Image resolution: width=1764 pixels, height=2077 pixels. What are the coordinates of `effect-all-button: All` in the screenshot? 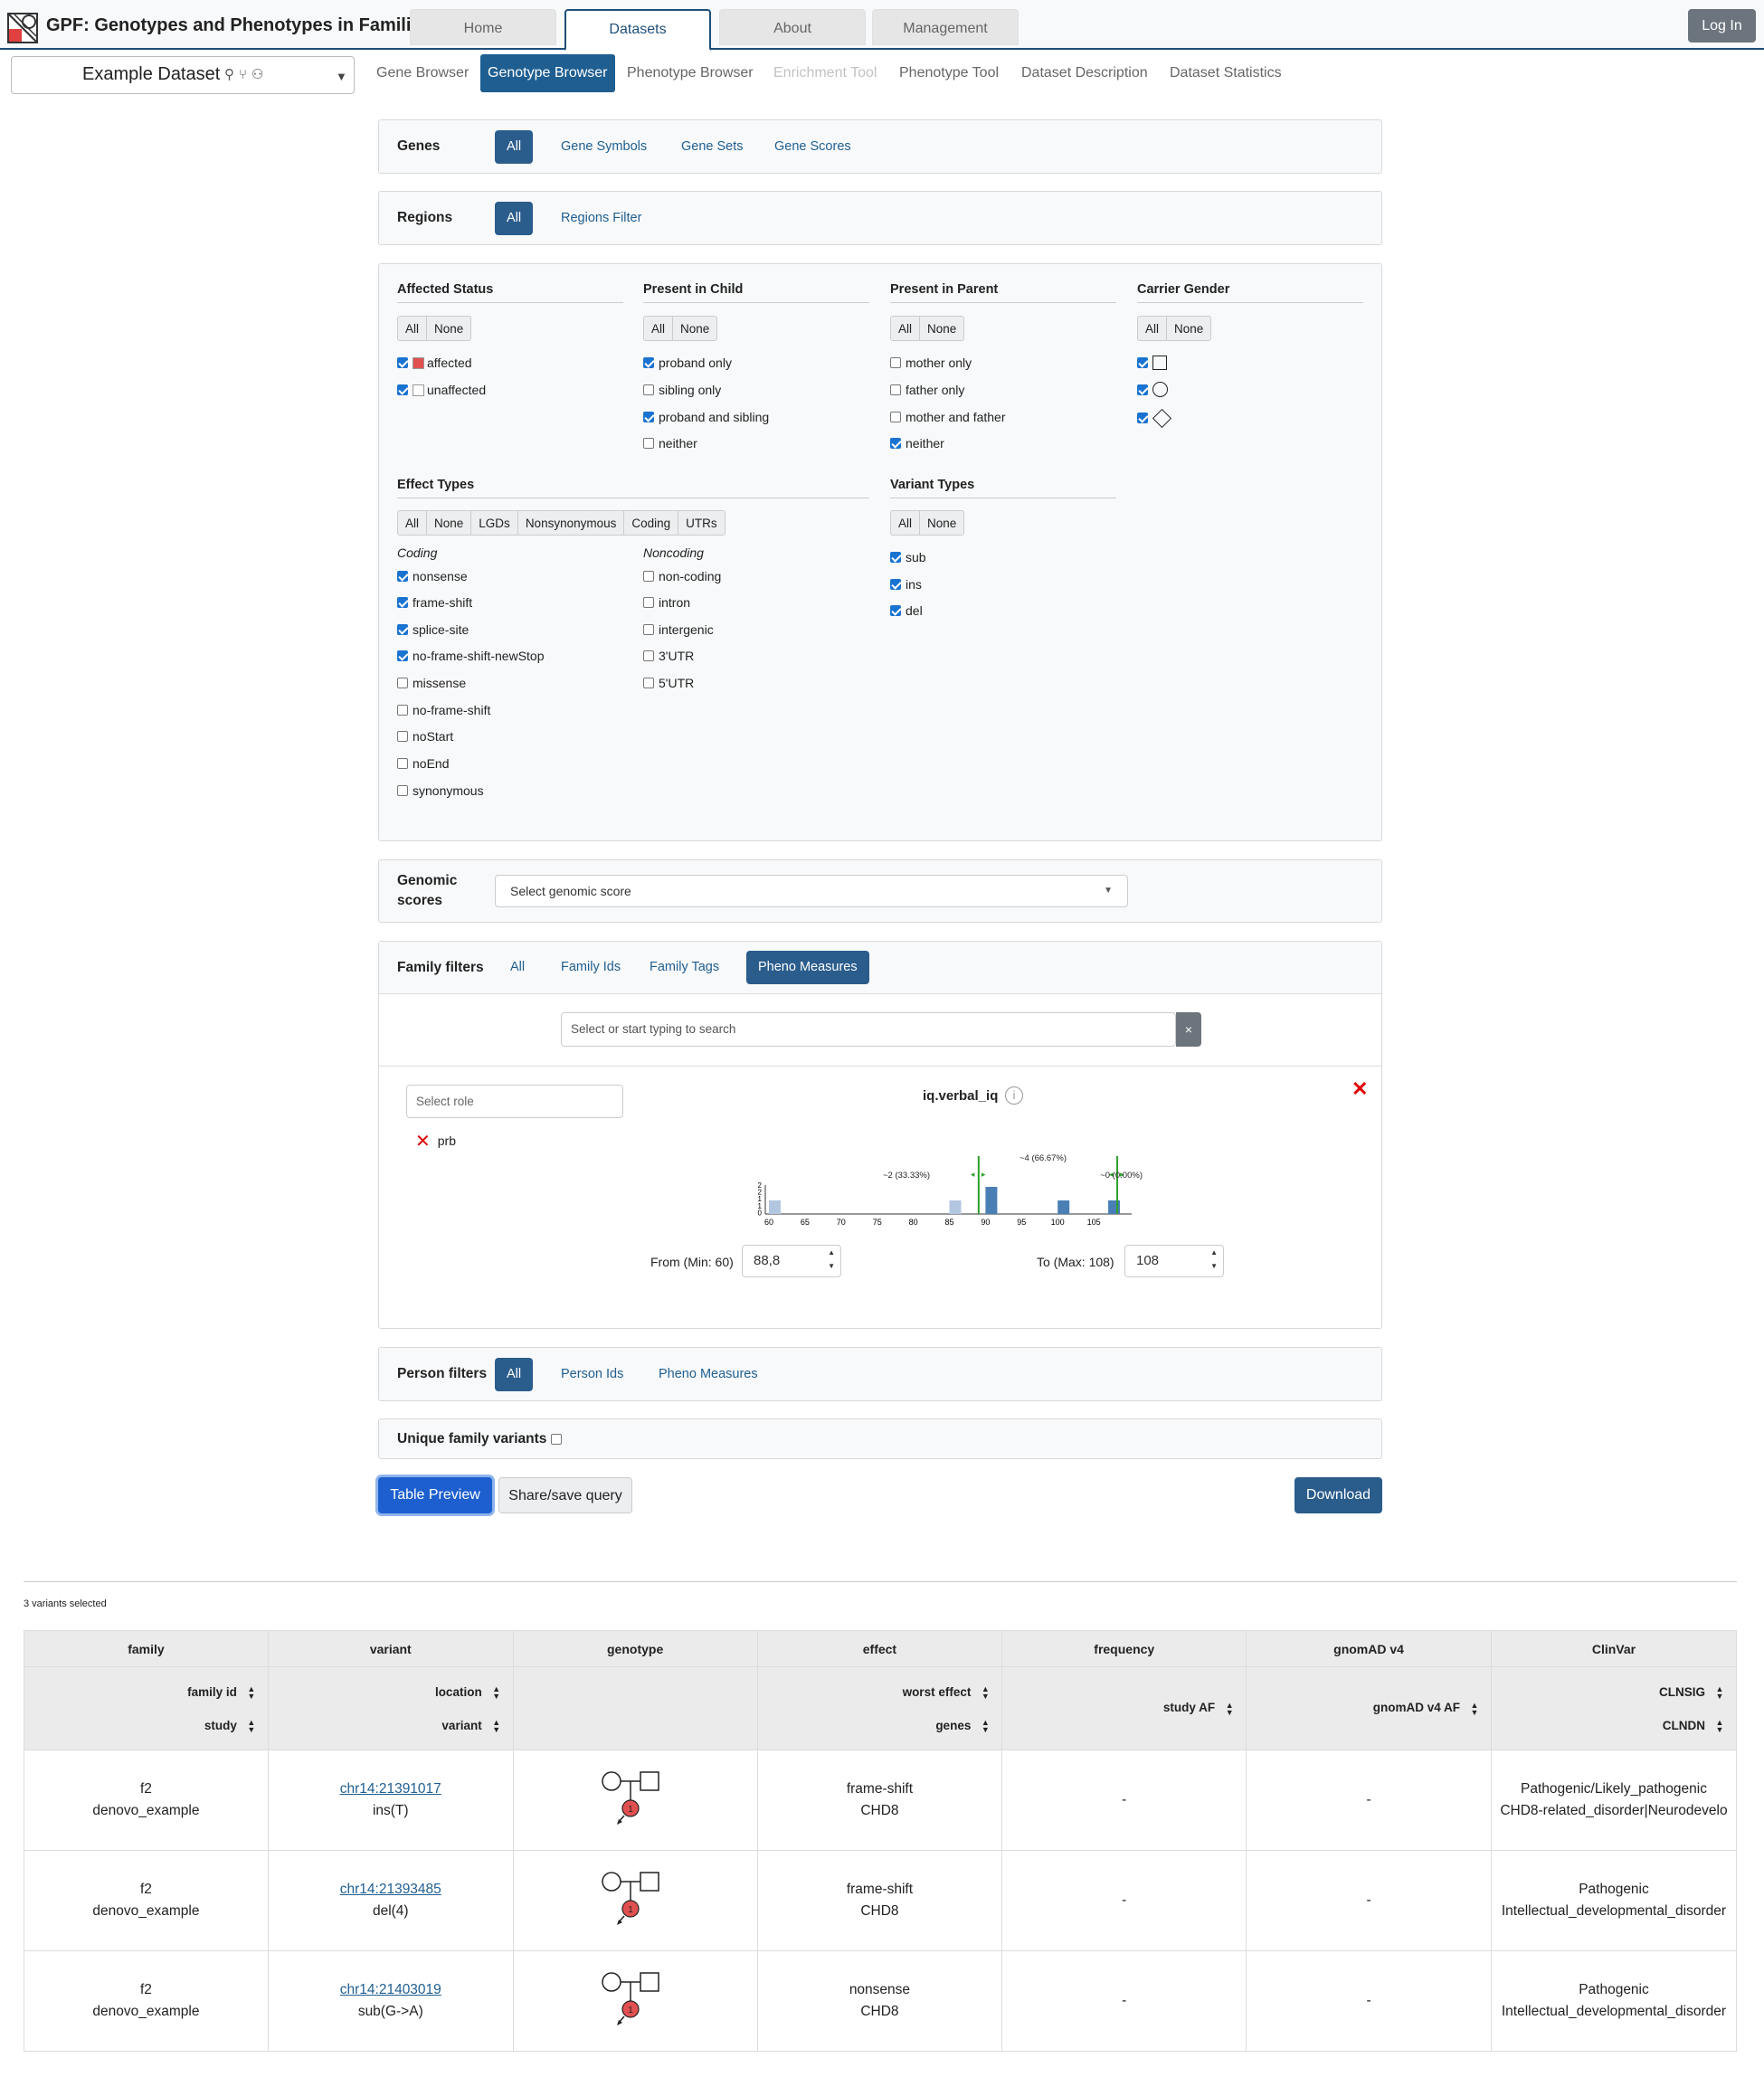 It's located at (413, 523).